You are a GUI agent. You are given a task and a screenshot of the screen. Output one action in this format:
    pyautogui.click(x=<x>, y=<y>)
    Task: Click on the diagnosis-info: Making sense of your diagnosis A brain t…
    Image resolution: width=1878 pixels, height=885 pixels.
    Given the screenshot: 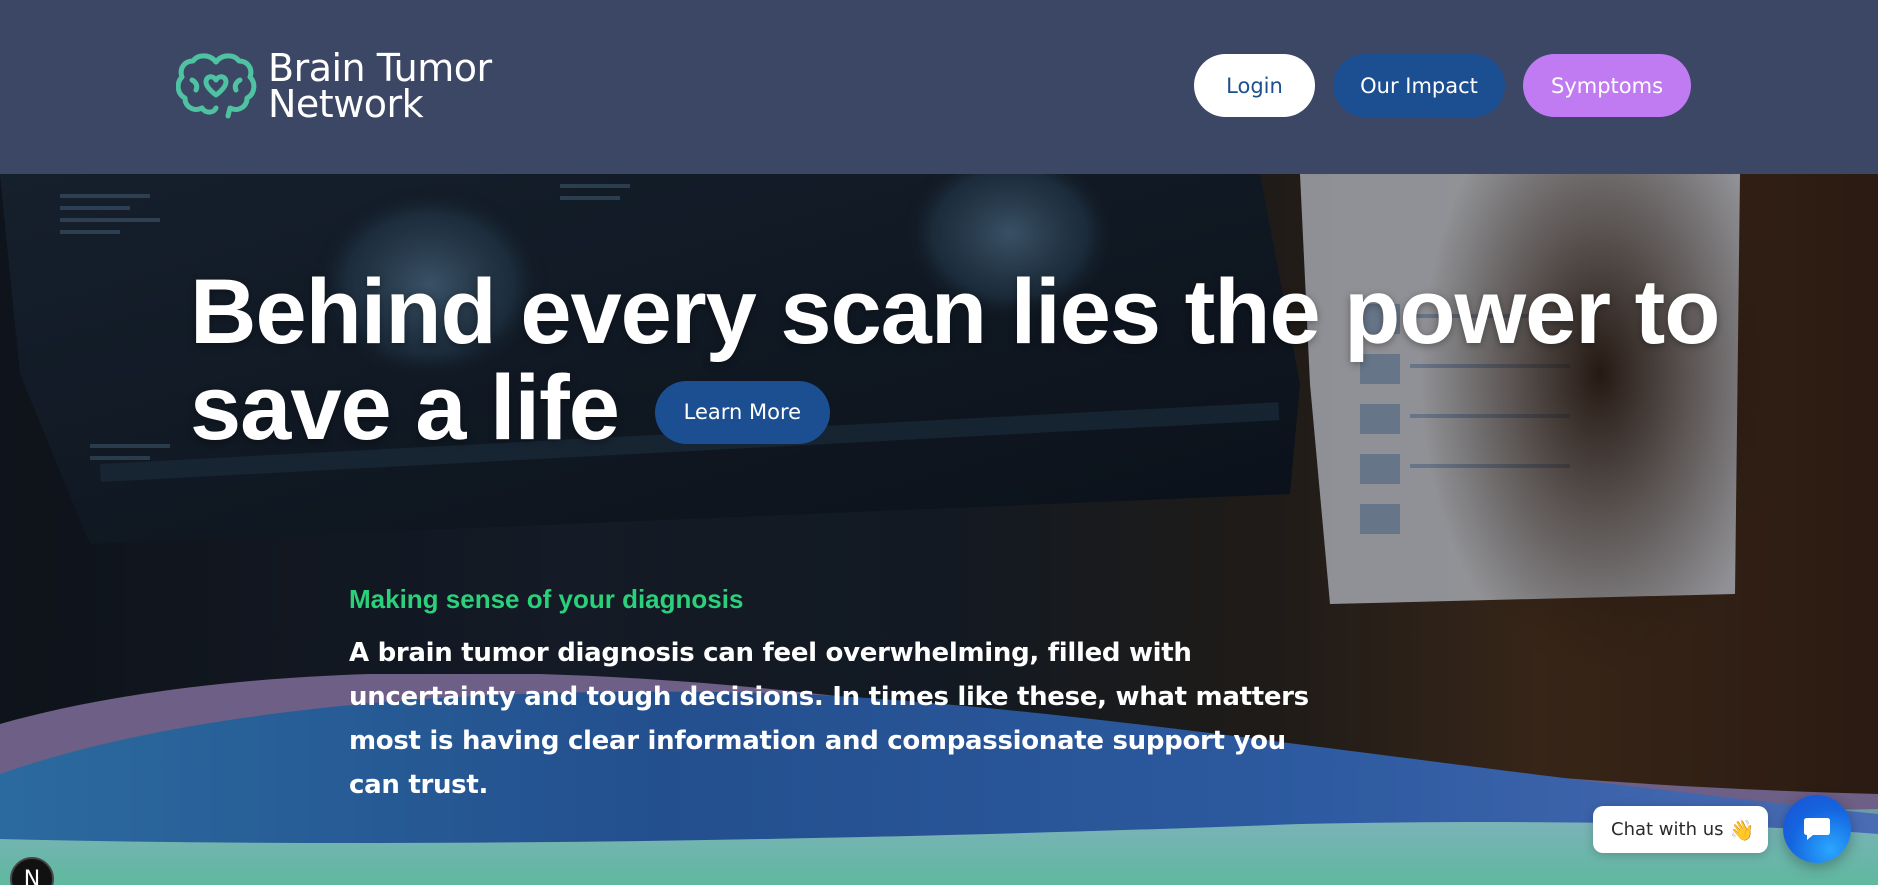 What is the action you would take?
    pyautogui.click(x=839, y=695)
    